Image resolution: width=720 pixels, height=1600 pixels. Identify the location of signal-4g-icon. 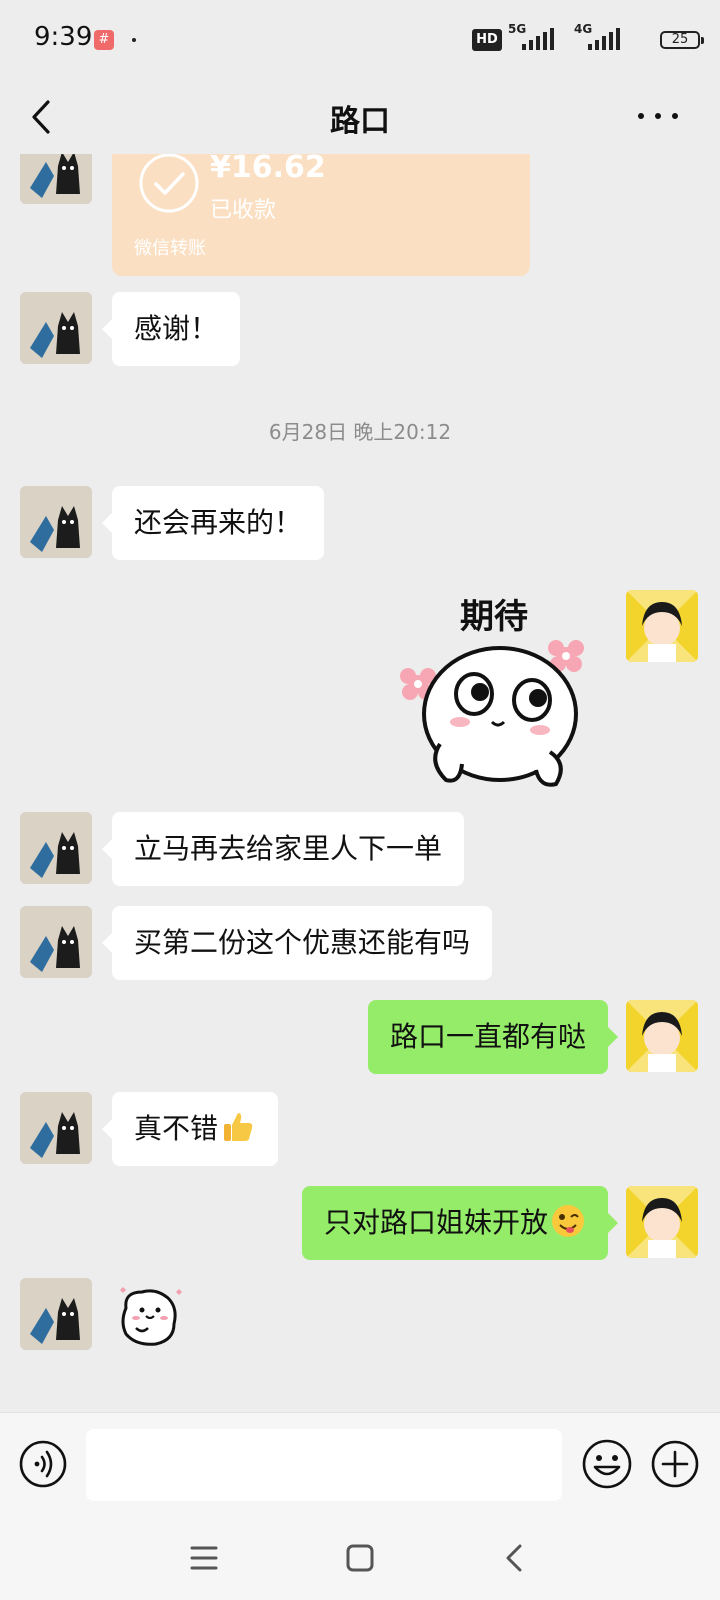
(604, 39).